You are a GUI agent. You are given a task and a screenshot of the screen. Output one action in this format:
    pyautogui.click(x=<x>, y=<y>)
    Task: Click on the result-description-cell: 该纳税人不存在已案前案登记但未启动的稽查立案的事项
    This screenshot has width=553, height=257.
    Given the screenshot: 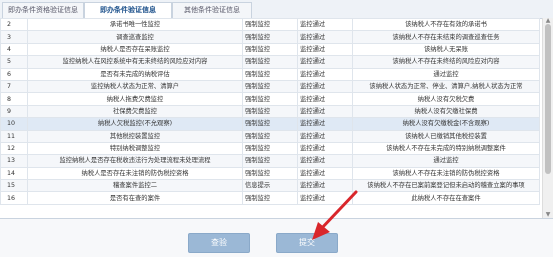 What is the action you would take?
    pyautogui.click(x=446, y=186)
    